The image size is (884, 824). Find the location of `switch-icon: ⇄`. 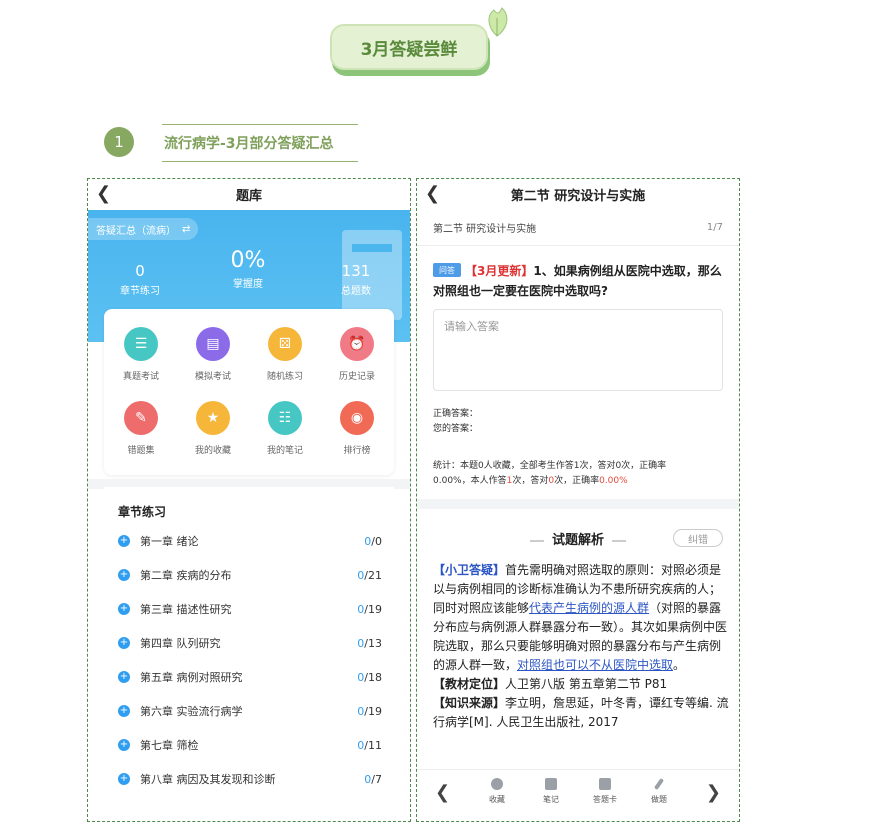

switch-icon: ⇄ is located at coordinates (186, 229).